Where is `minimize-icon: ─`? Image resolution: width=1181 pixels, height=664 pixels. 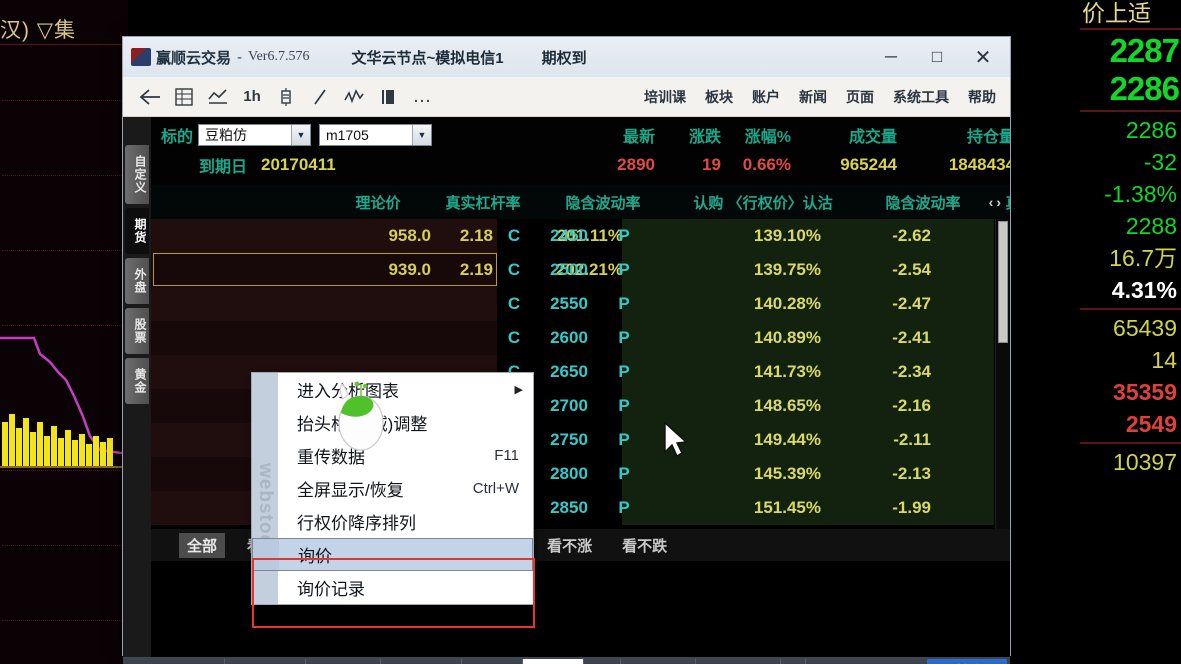
minimize-icon: ─ is located at coordinates (891, 57).